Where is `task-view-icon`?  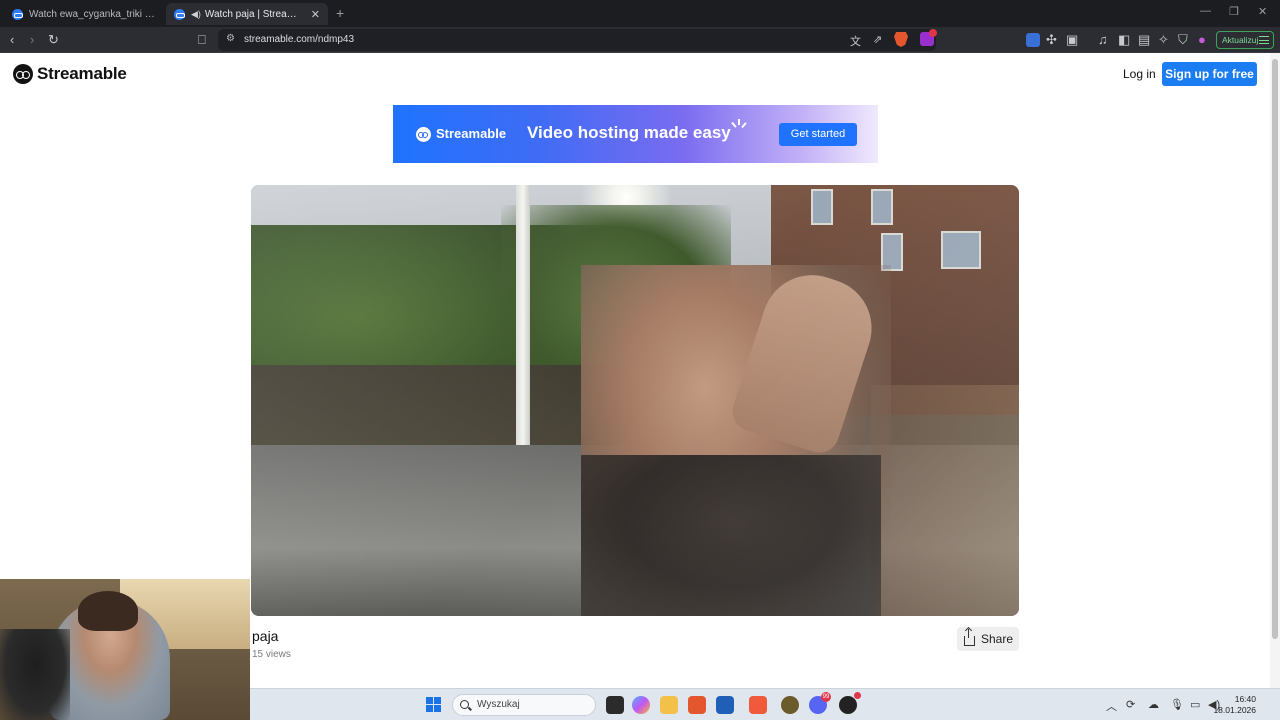
task-view-icon is located at coordinates (615, 705).